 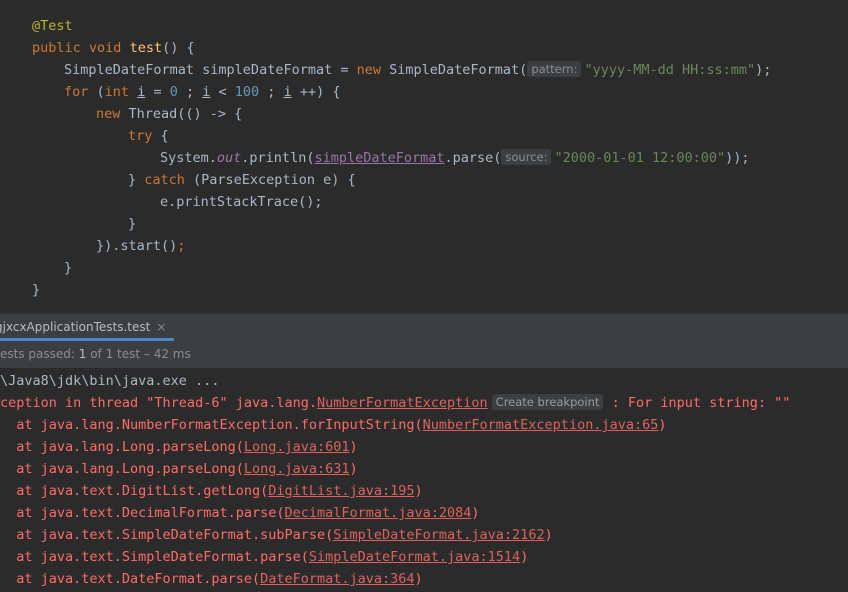 I want to click on close-icon: ×, so click(x=161, y=327).